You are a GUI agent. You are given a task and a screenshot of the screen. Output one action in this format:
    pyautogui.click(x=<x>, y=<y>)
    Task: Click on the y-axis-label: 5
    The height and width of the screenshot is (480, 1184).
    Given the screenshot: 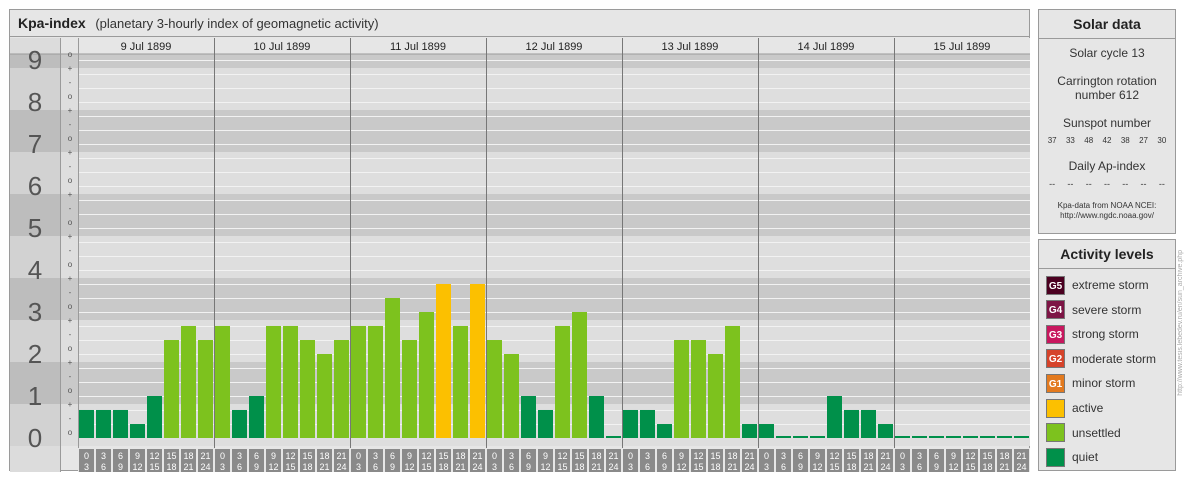 What is the action you would take?
    pyautogui.click(x=35, y=228)
    